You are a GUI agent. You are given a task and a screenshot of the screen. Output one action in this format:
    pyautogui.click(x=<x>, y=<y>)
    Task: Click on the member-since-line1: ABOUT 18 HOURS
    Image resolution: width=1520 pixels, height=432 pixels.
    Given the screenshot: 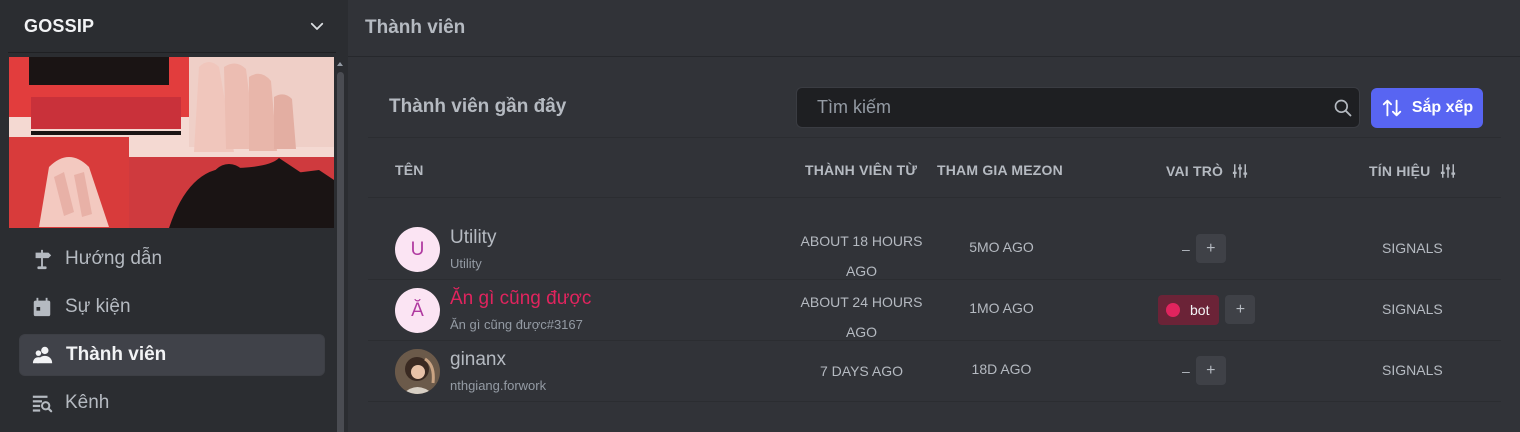 What is the action you would take?
    pyautogui.click(x=861, y=241)
    